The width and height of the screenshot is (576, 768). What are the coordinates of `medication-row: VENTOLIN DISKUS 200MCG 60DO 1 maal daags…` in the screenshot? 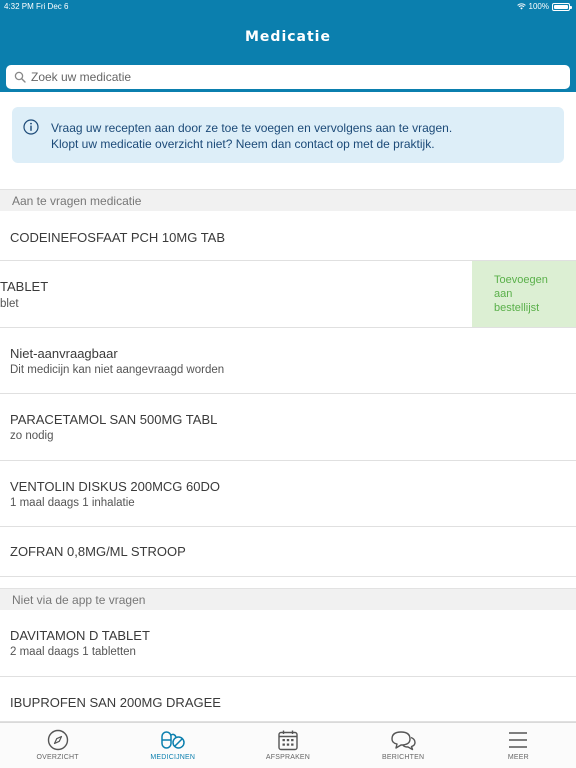 It's located at (288, 494).